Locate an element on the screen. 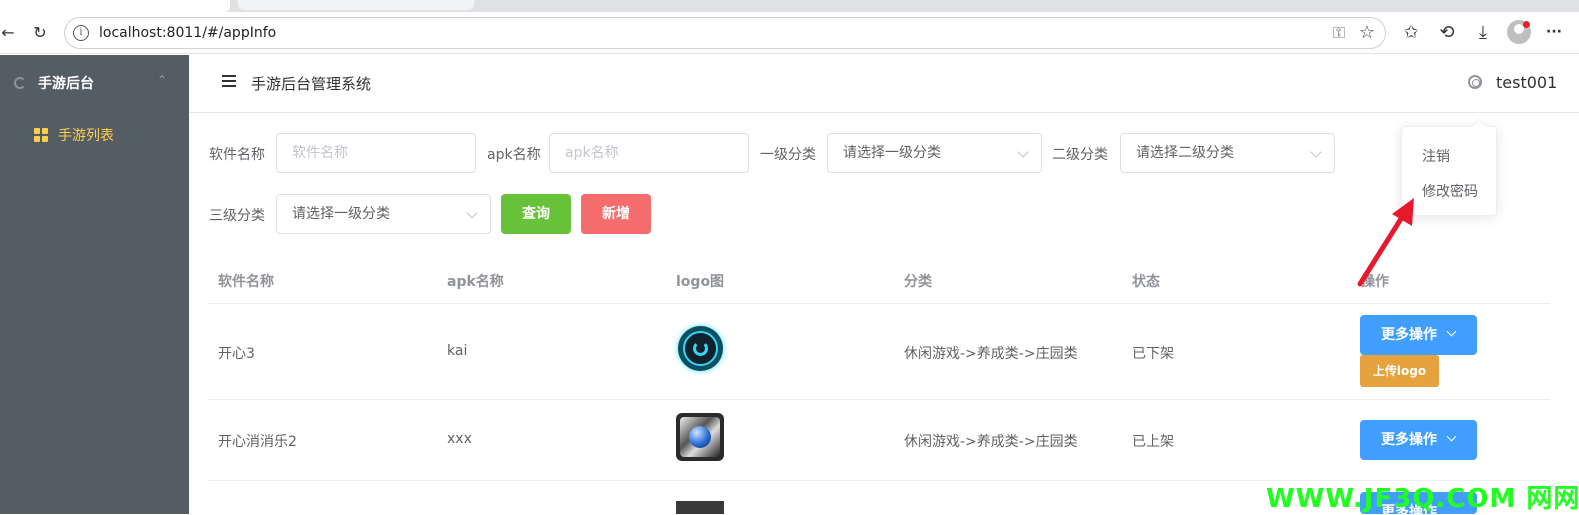  address-bar: i localhost:8011/#/appInfo ⚿ ☆ is located at coordinates (725, 33).